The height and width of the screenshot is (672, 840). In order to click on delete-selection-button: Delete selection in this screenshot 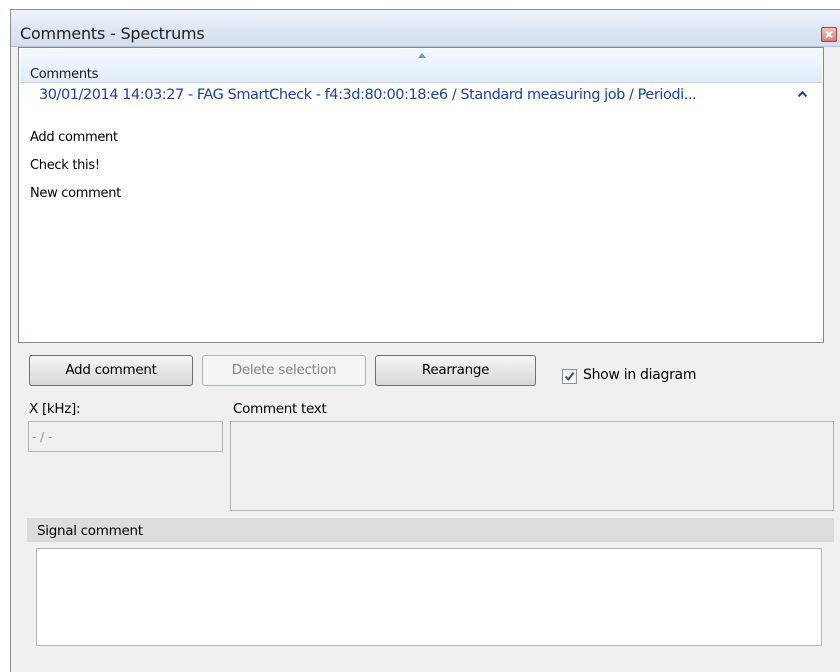, I will do `click(284, 370)`.